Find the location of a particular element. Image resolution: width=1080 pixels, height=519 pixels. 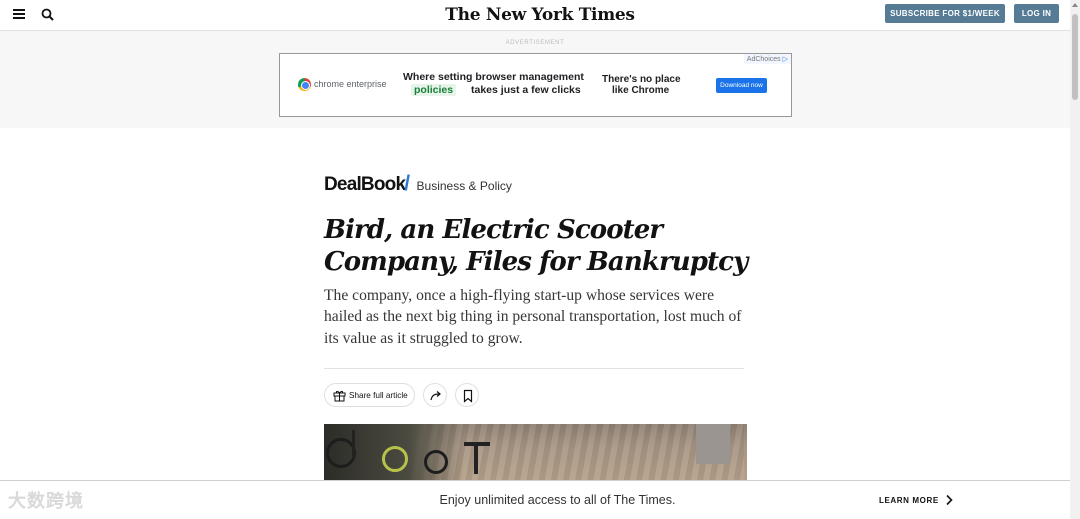

ad-label: ADVERTISEMENT is located at coordinates (535, 43).